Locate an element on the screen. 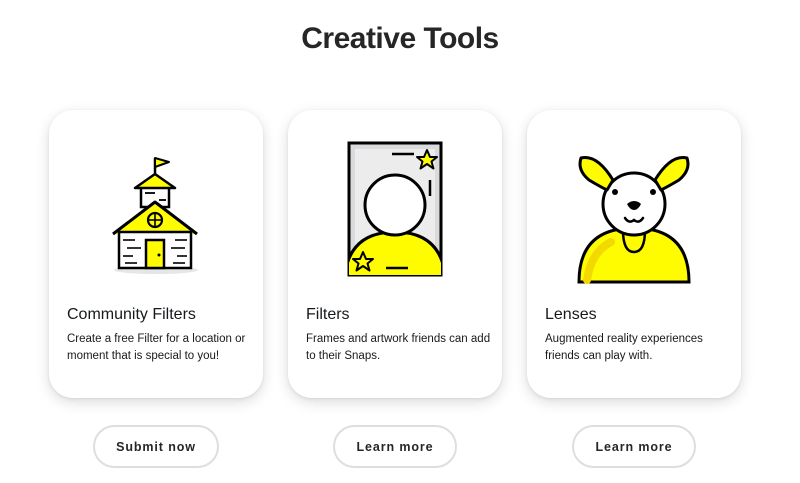  dog-lens-icon is located at coordinates (634, 219).